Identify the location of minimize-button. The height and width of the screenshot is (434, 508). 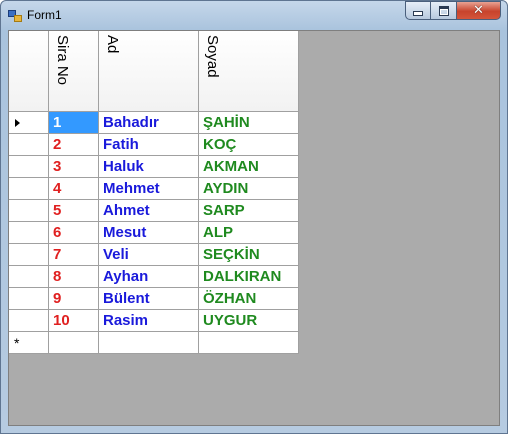
(418, 10).